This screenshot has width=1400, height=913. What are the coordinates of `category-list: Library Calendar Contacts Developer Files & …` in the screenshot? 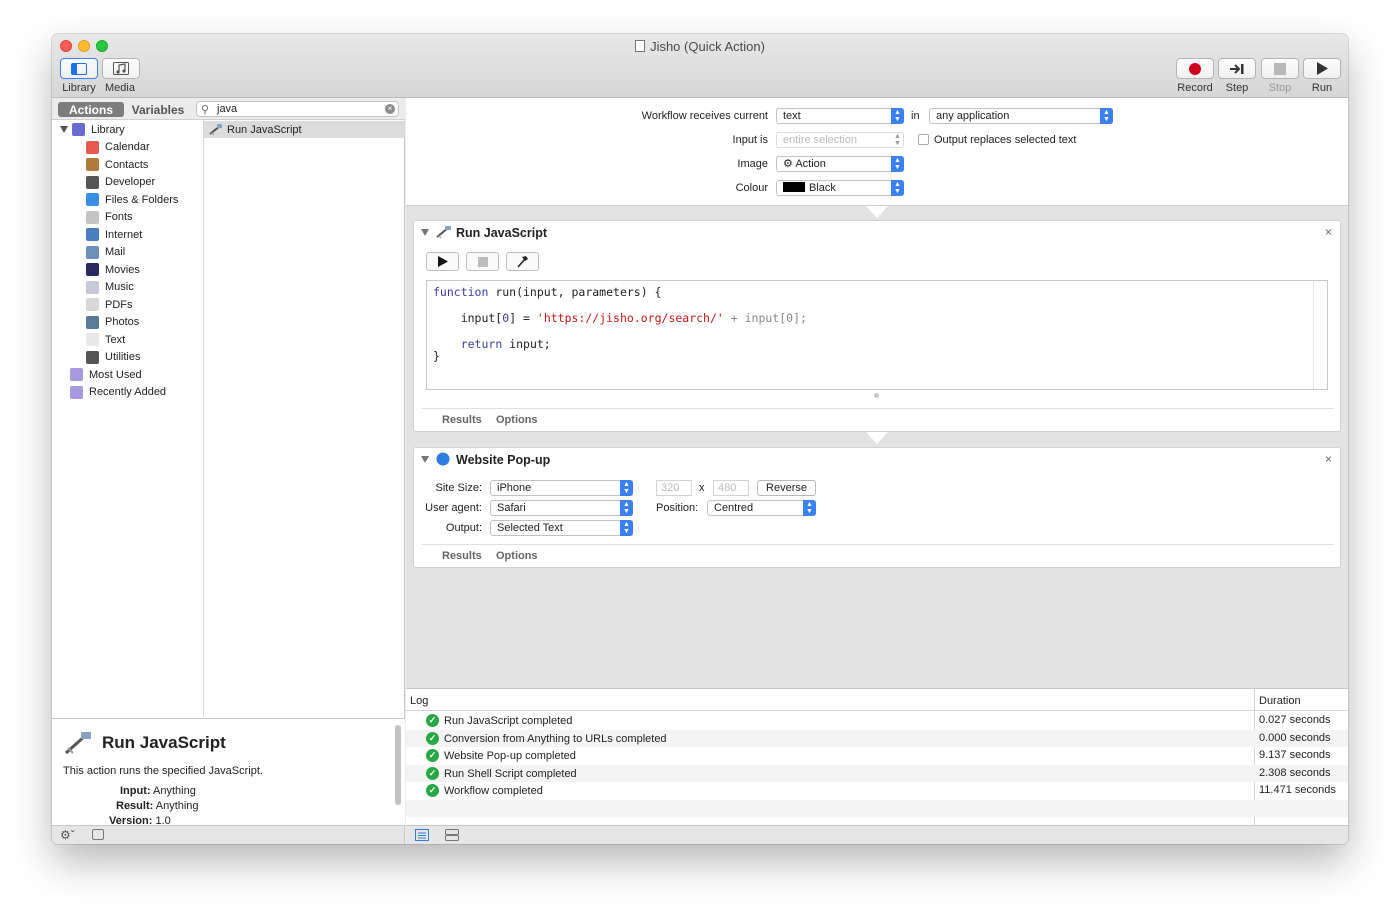 It's located at (128, 418).